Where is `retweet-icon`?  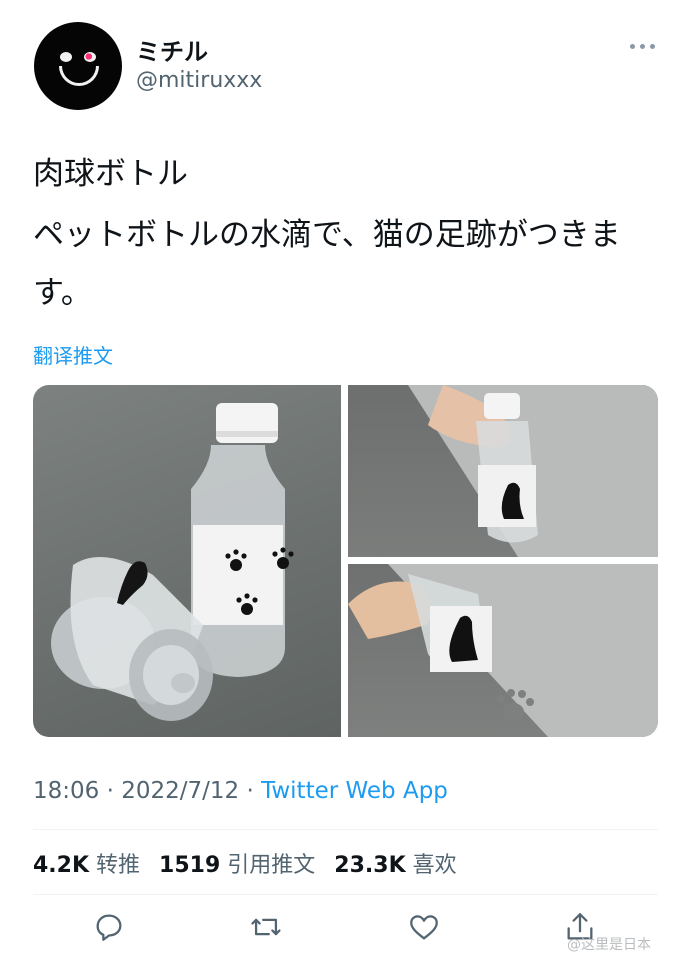 retweet-icon is located at coordinates (266, 927).